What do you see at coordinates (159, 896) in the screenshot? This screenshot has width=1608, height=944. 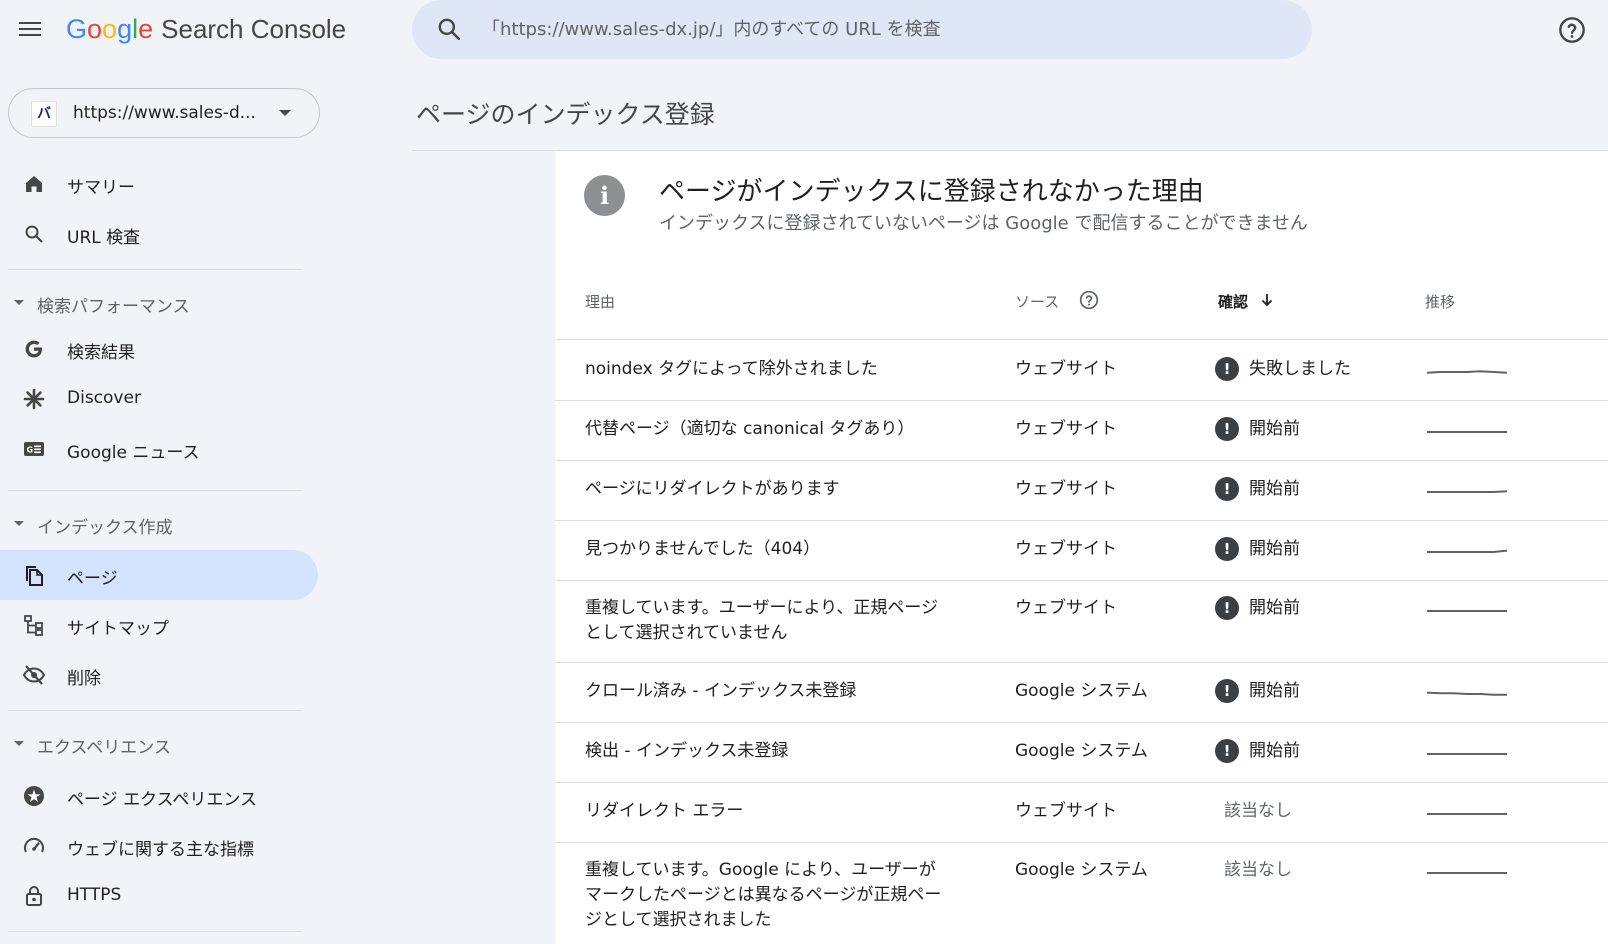 I see `sidebar-item-https: HTTPS` at bounding box center [159, 896].